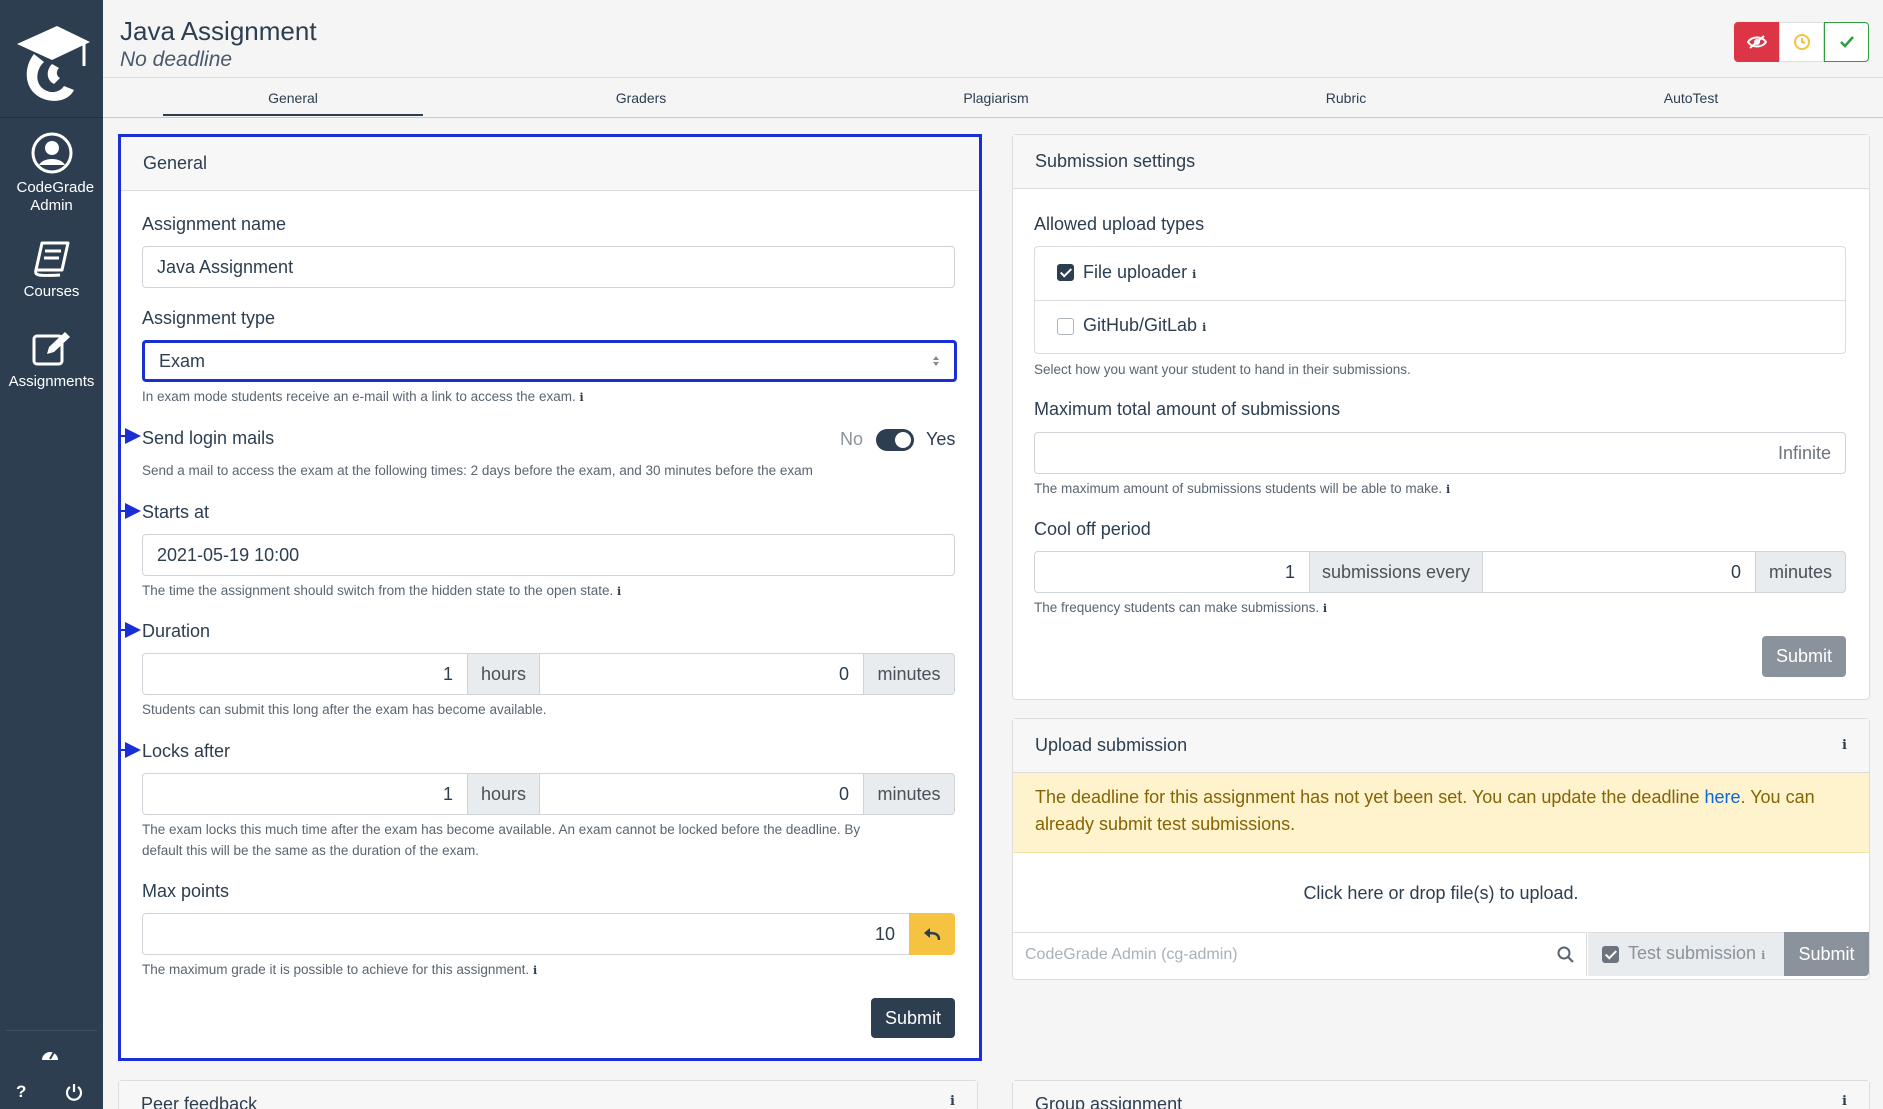 Image resolution: width=1883 pixels, height=1109 pixels. What do you see at coordinates (186, 751) in the screenshot?
I see `locks-after-label: Locks after` at bounding box center [186, 751].